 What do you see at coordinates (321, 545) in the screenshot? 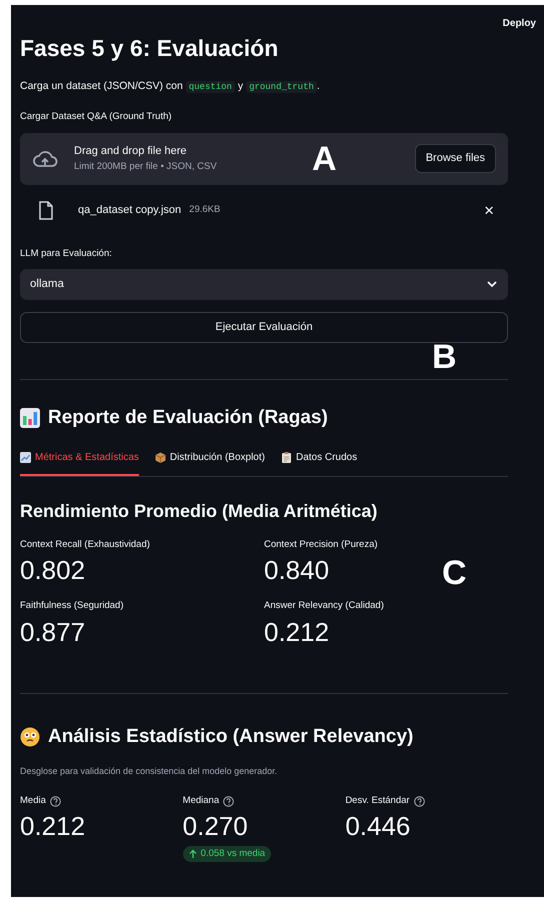
I see `metric-label: Context Precision (Pureza)` at bounding box center [321, 545].